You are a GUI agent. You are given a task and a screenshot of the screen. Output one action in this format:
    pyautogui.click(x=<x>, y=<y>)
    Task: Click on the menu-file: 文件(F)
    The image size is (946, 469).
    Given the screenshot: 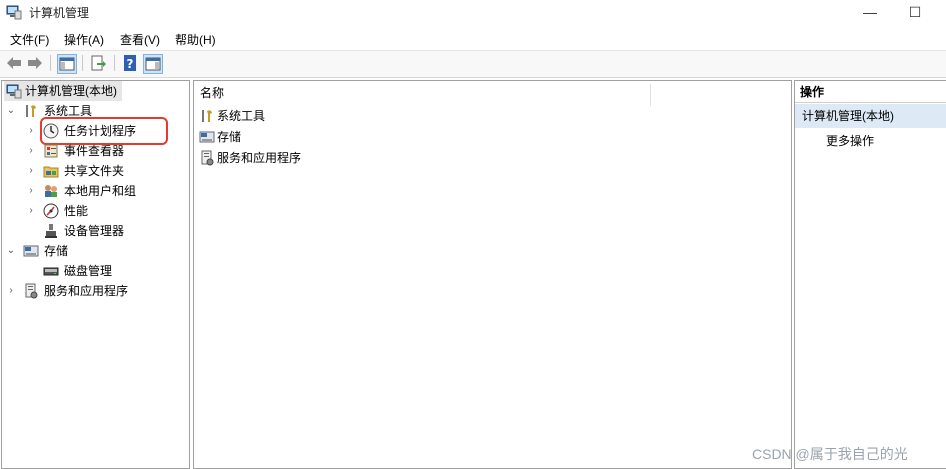 What is the action you would take?
    pyautogui.click(x=29, y=39)
    